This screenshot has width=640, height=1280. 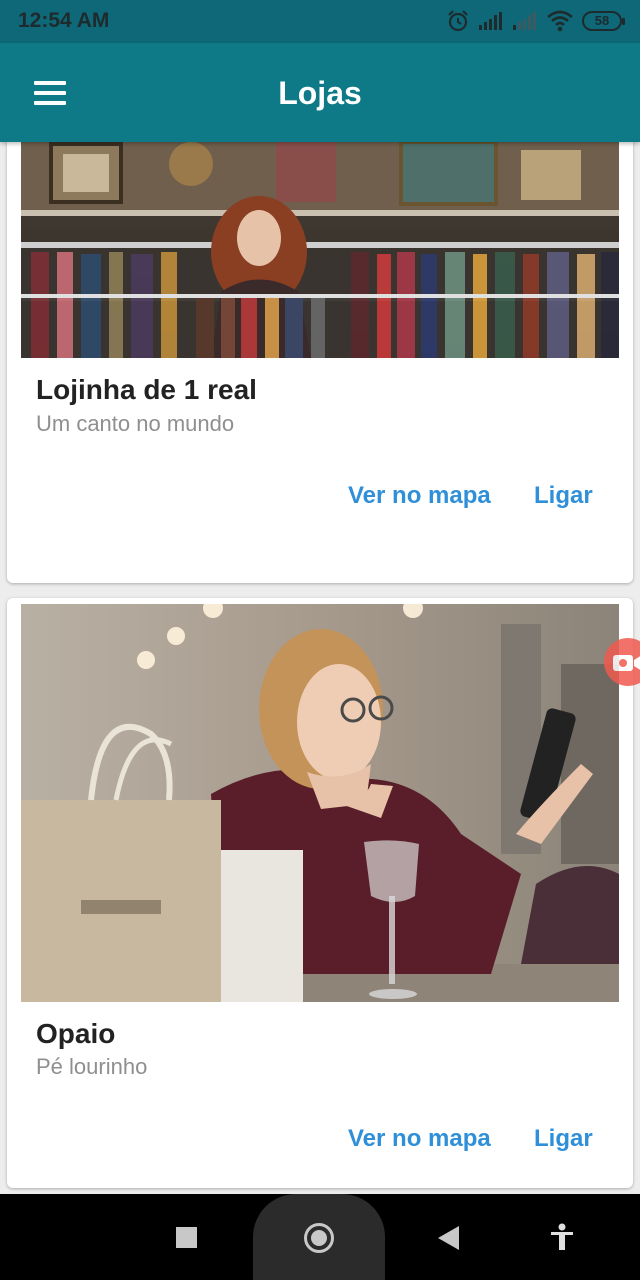 I want to click on alarm-icon, so click(x=458, y=21).